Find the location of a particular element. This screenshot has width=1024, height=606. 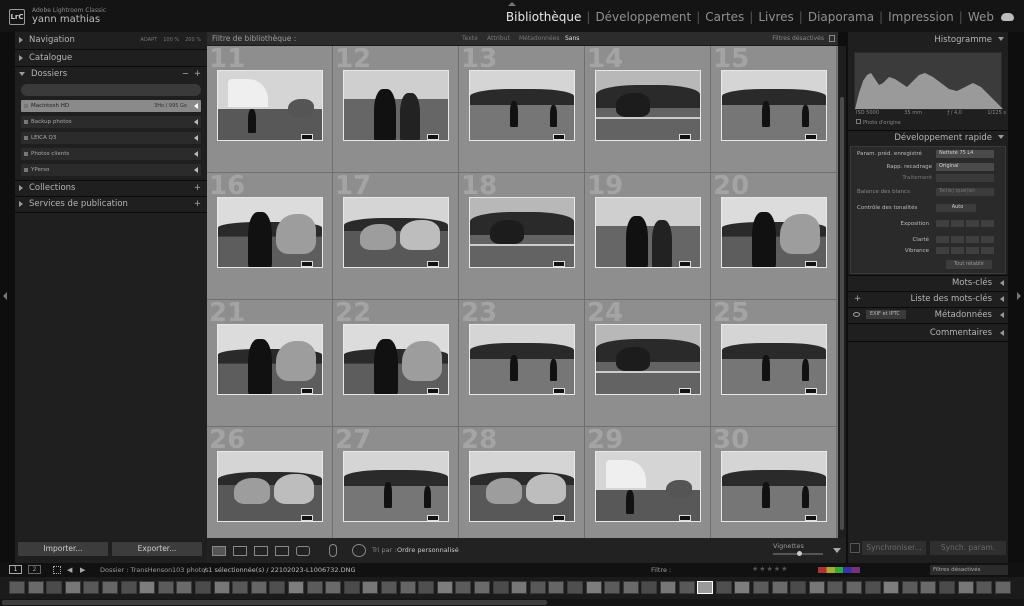

clarity-decrease is located at coordinates (957, 239).